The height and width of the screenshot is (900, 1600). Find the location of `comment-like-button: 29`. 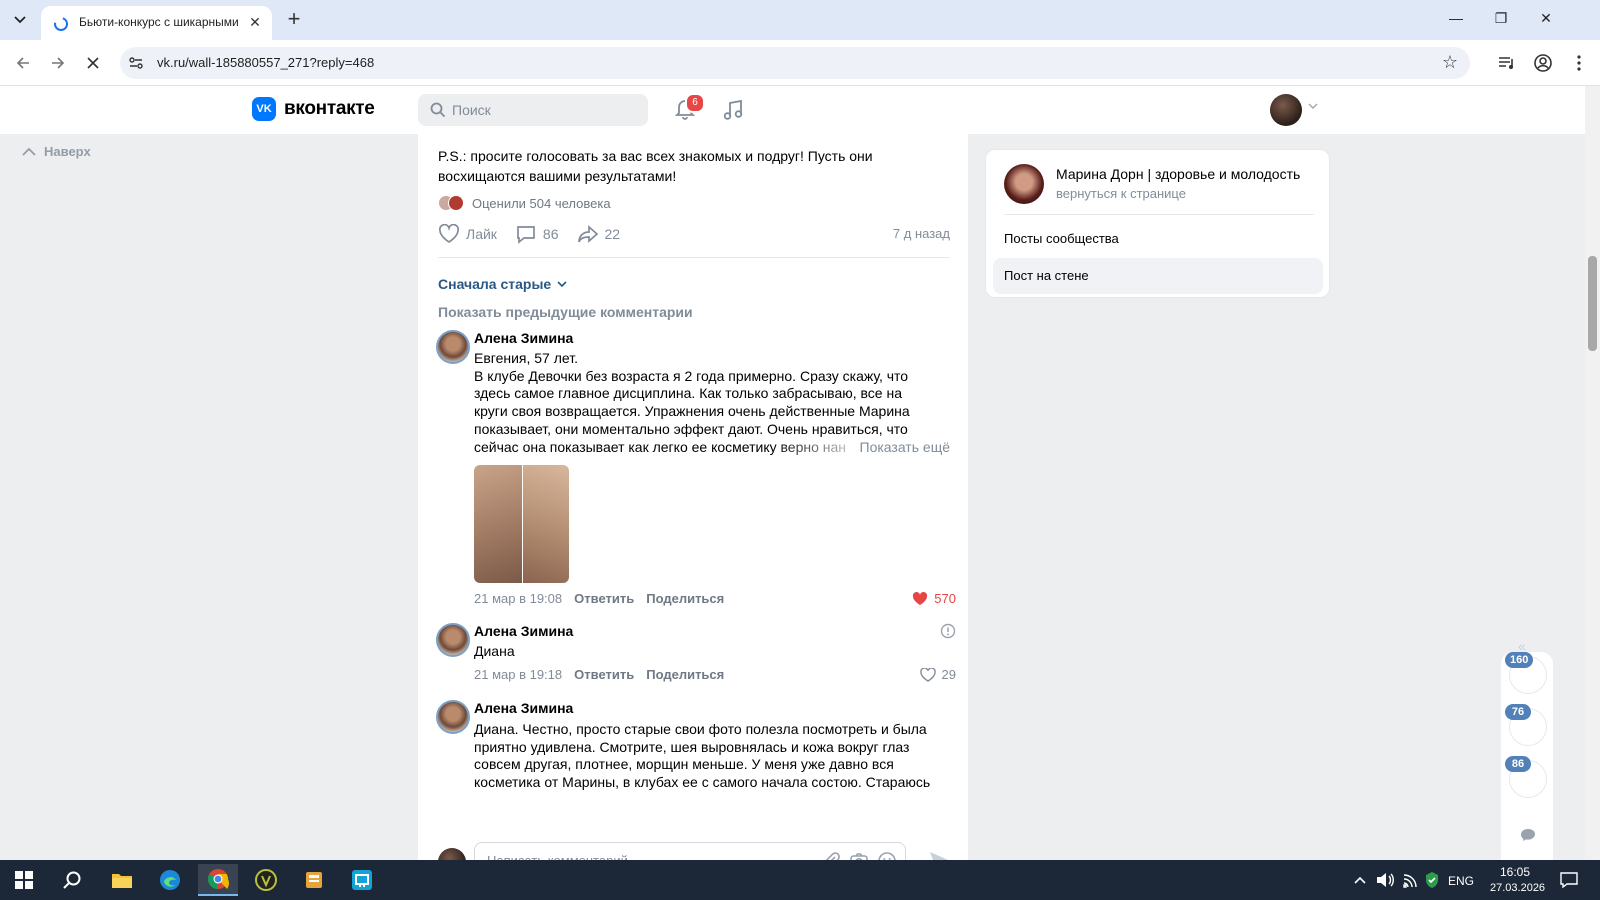

comment-like-button: 29 is located at coordinates (937, 674).